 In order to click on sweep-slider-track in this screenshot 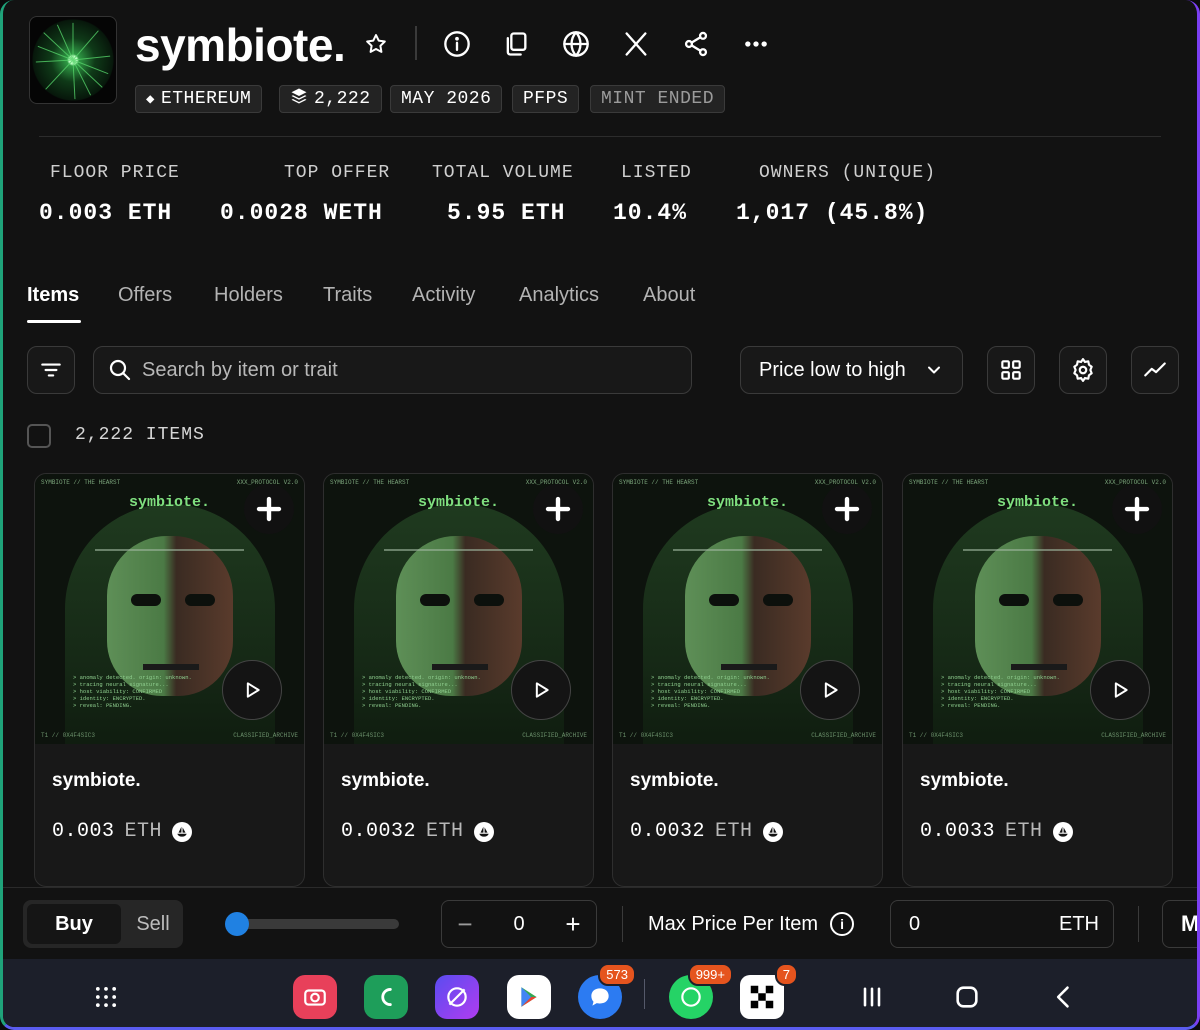, I will do `click(313, 924)`.